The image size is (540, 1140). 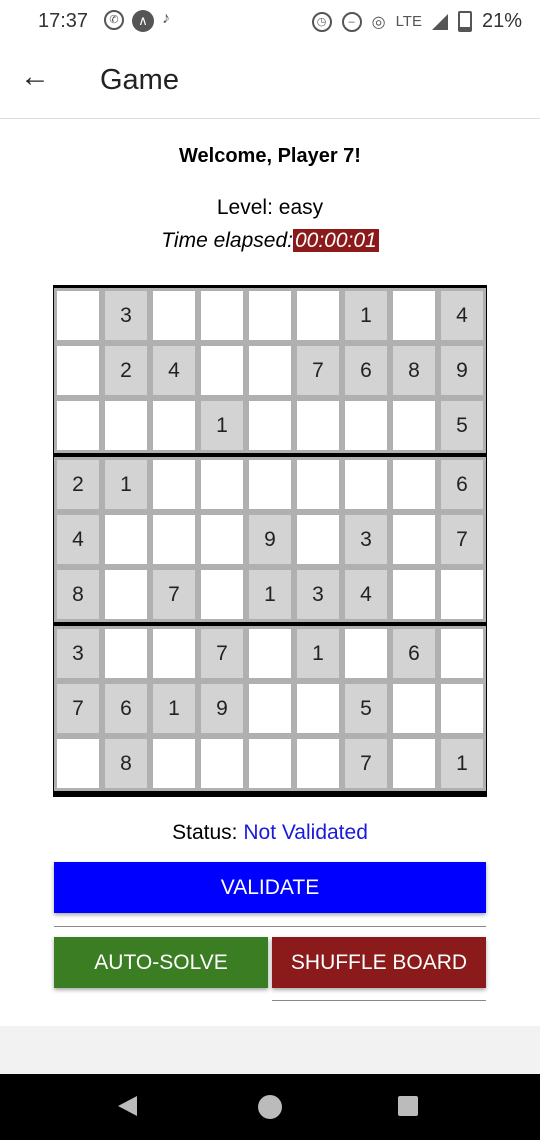 I want to click on level-value: easy, so click(x=301, y=207).